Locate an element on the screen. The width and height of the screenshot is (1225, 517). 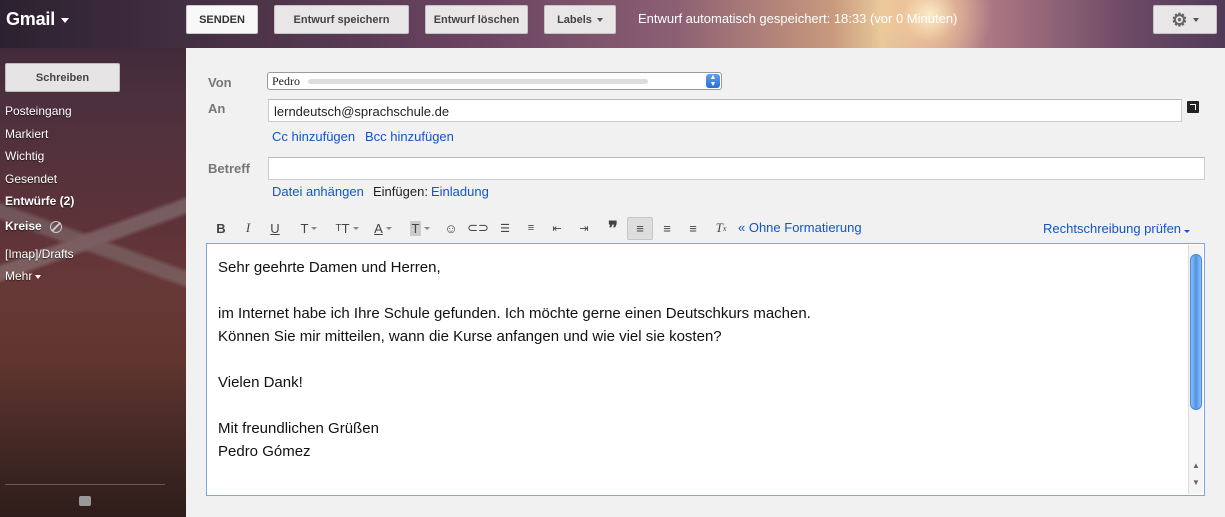
sidebar-item-important: Wichtig is located at coordinates (24, 156).